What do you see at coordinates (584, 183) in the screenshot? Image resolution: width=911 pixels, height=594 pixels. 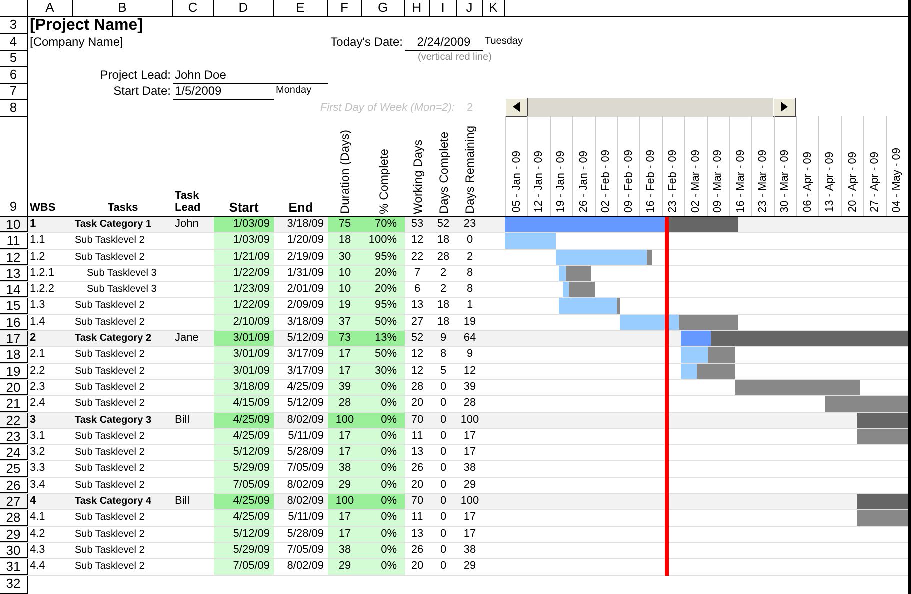 I see `week-label: 26 - Jan - 09` at bounding box center [584, 183].